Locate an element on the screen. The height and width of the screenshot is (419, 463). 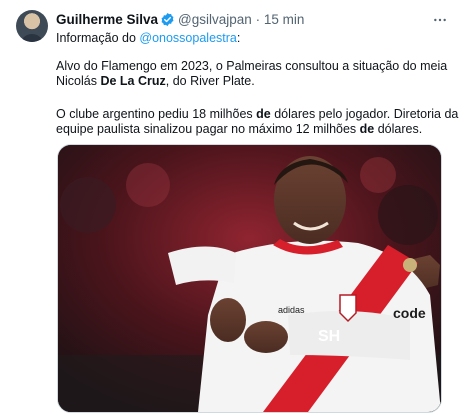
tweet-header: Guilherme Silva @gsilvajpan · 15 min is located at coordinates (253, 20).